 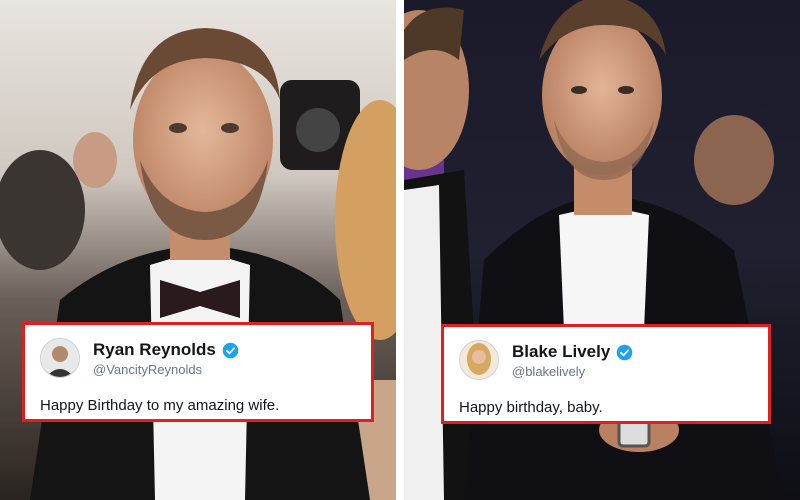 I want to click on tweet-text: Happy birthday, baby., so click(x=531, y=407).